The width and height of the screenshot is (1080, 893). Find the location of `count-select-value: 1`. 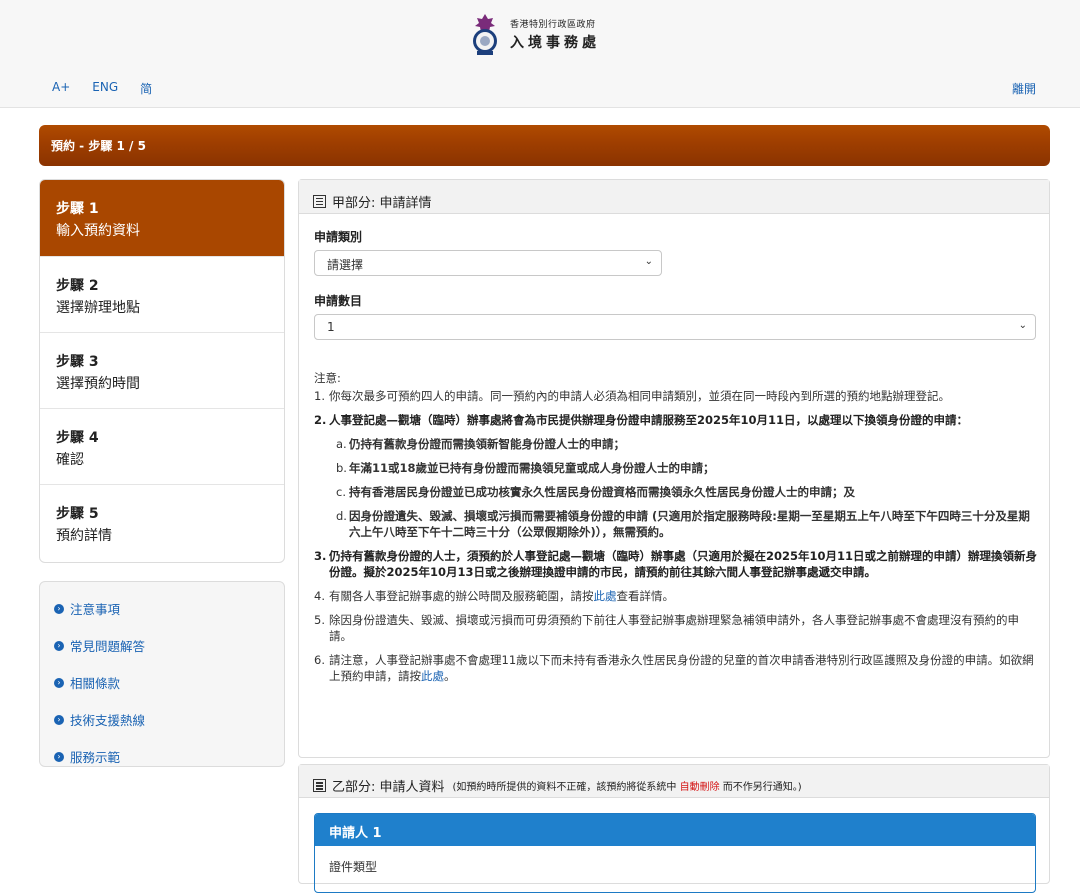

count-select-value: 1 is located at coordinates (331, 327).